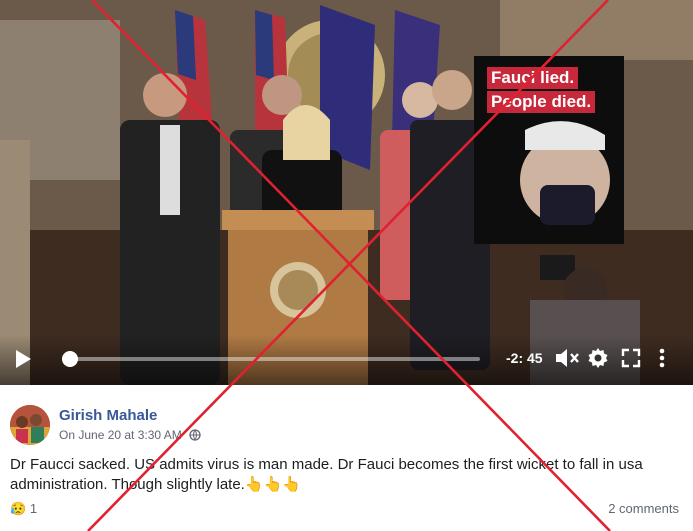  What do you see at coordinates (108, 415) in the screenshot?
I see `post-author-link: Girish Mahale` at bounding box center [108, 415].